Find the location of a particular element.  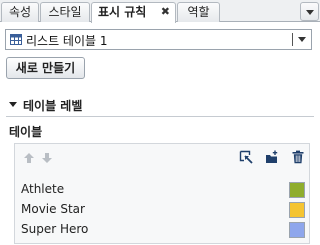

tab-properties: 속성 is located at coordinates (20, 12).